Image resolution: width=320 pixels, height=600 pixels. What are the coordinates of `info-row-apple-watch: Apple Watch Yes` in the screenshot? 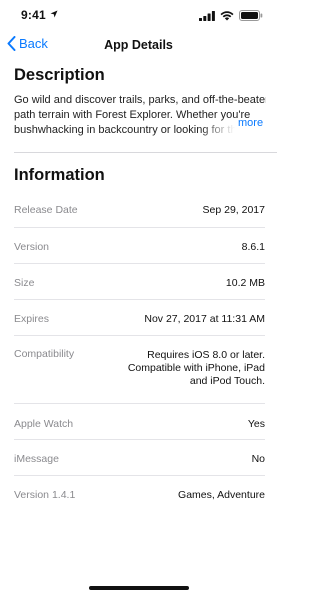 It's located at (139, 422).